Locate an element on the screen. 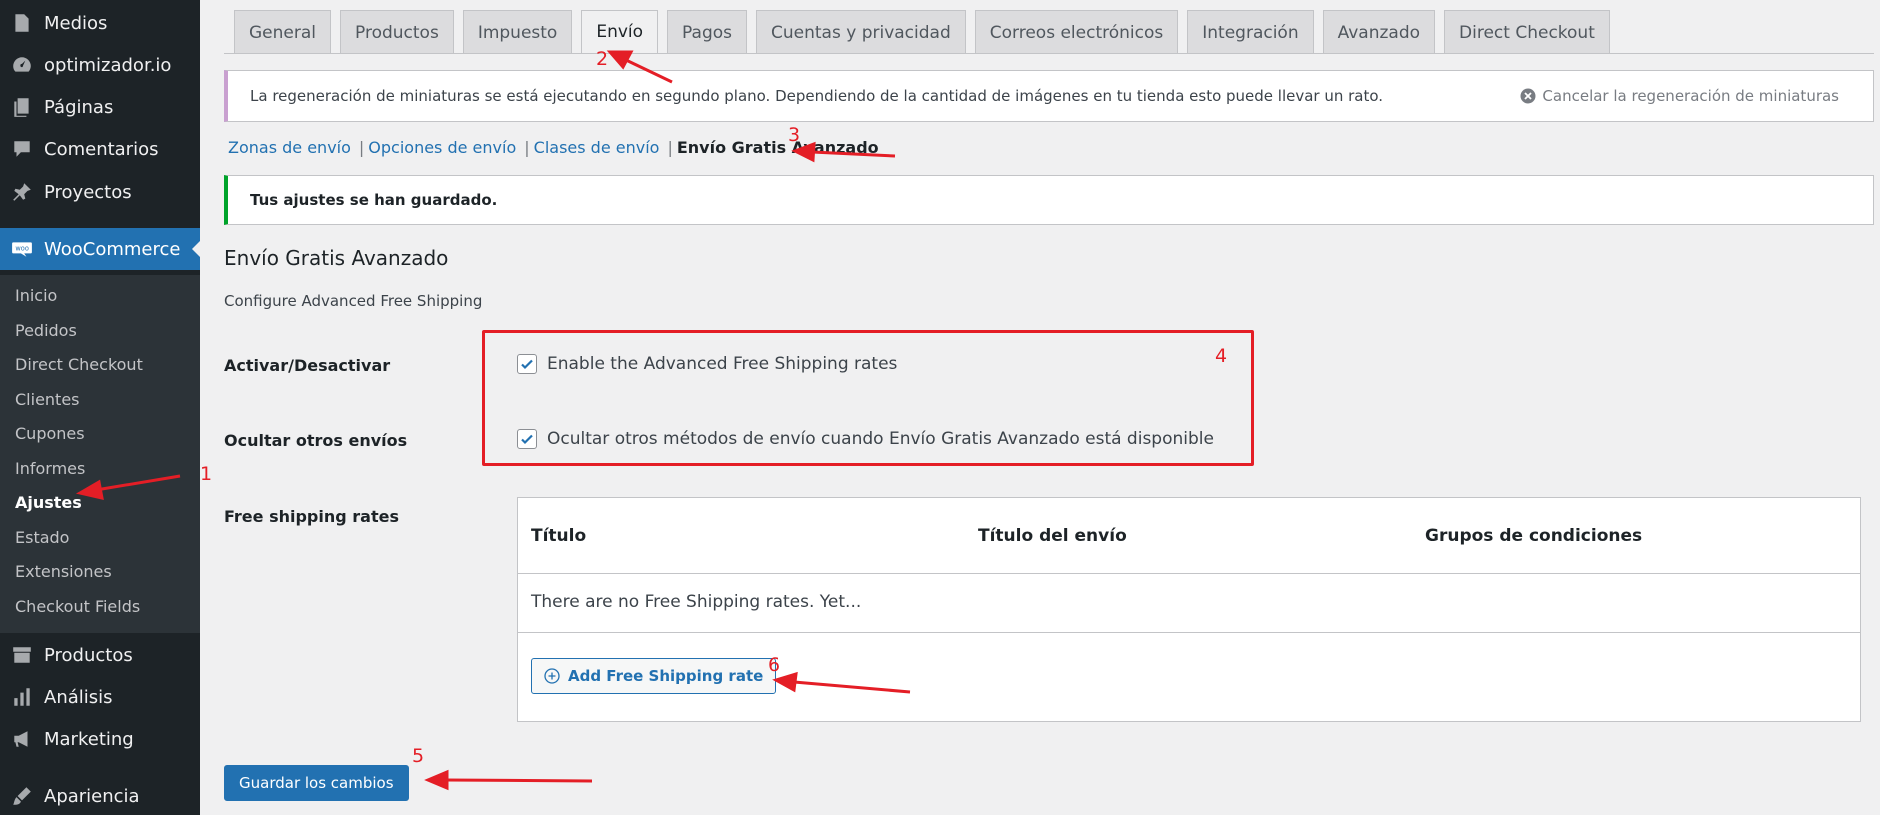  subnav-clases-envio: Clases de envío is located at coordinates (597, 147).